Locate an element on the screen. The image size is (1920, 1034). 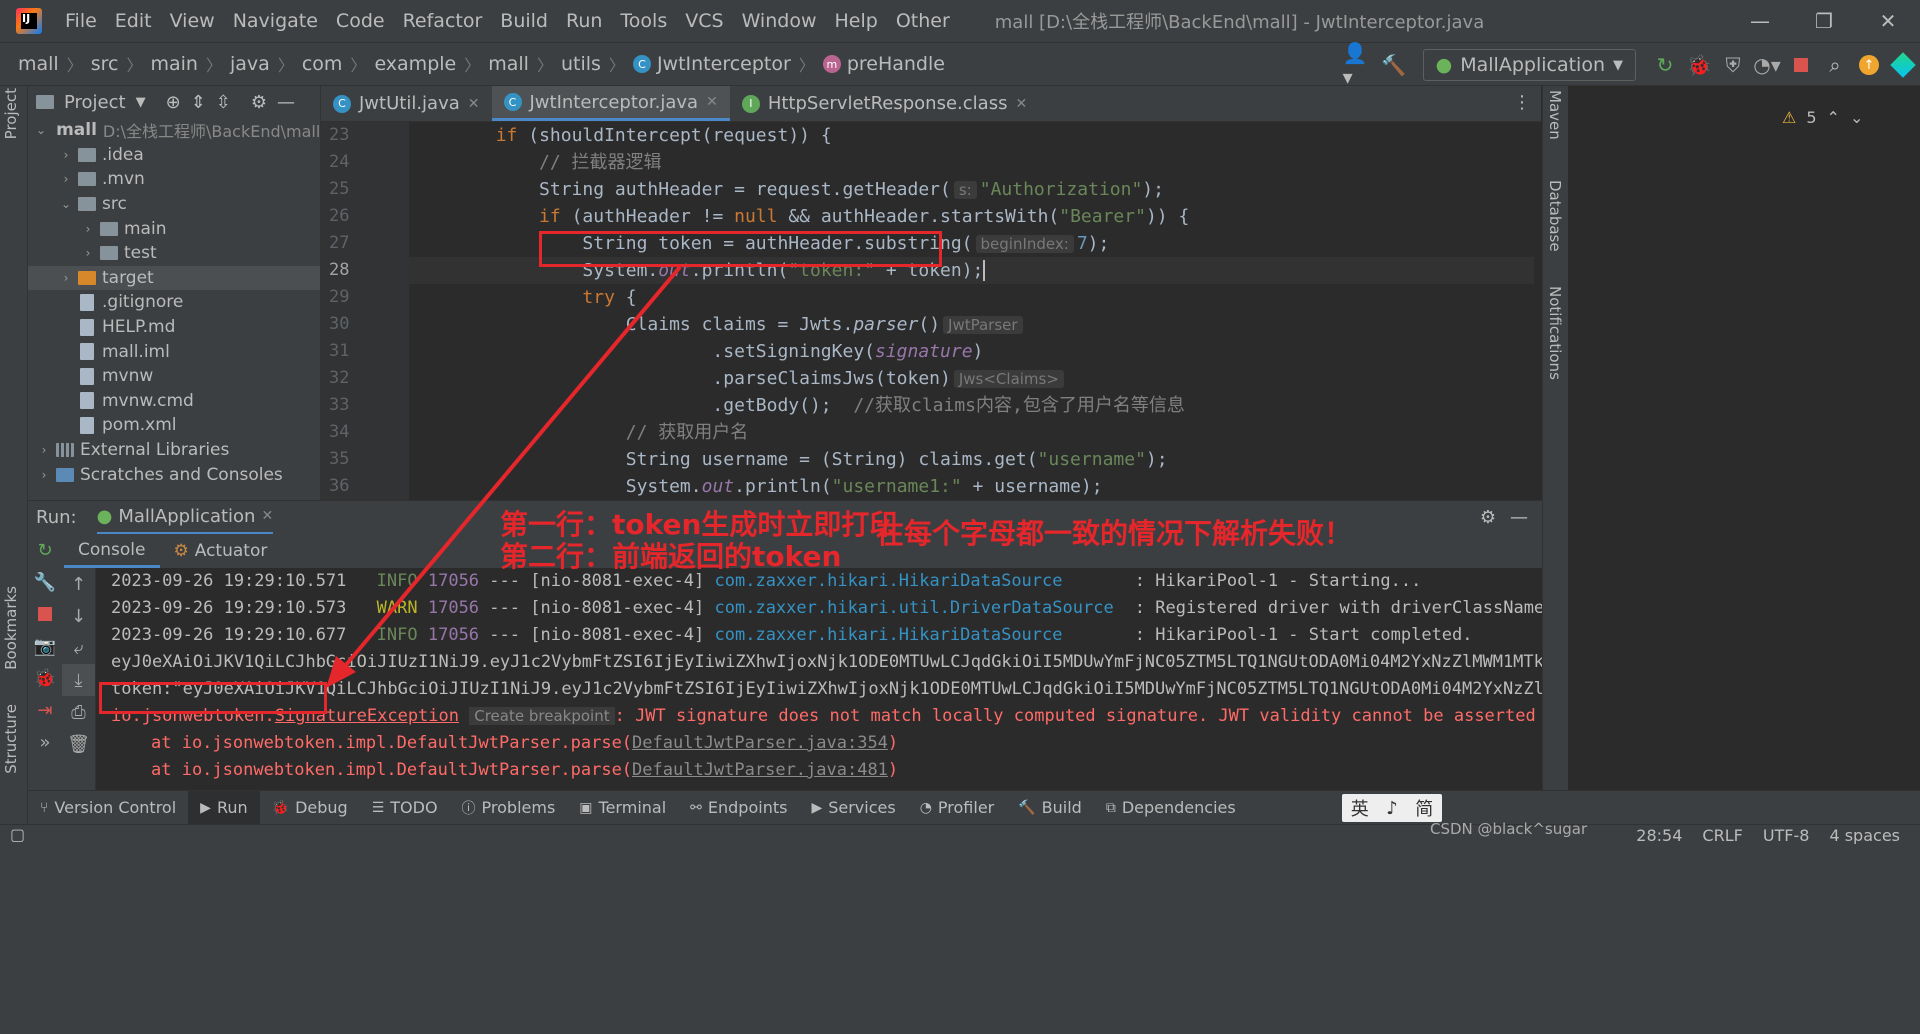
breadcrumb-item: m preHandle is located at coordinates (883, 64).